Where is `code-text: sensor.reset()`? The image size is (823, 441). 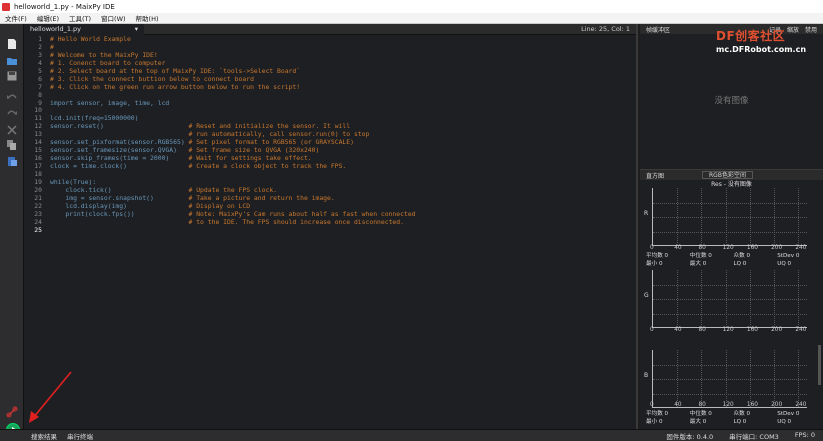 code-text: sensor.reset() is located at coordinates (119, 126).